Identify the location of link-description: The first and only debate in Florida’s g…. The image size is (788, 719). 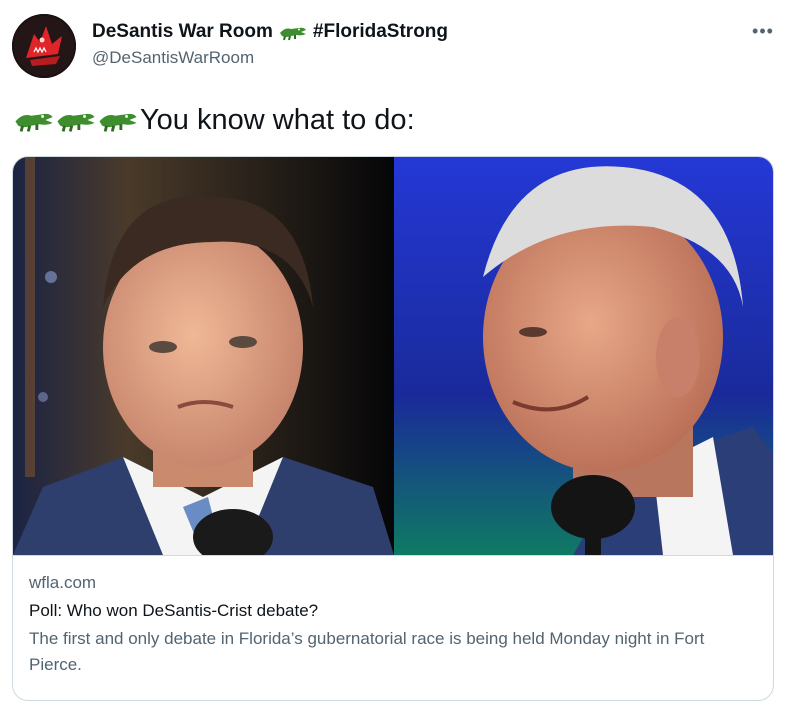
(367, 651).